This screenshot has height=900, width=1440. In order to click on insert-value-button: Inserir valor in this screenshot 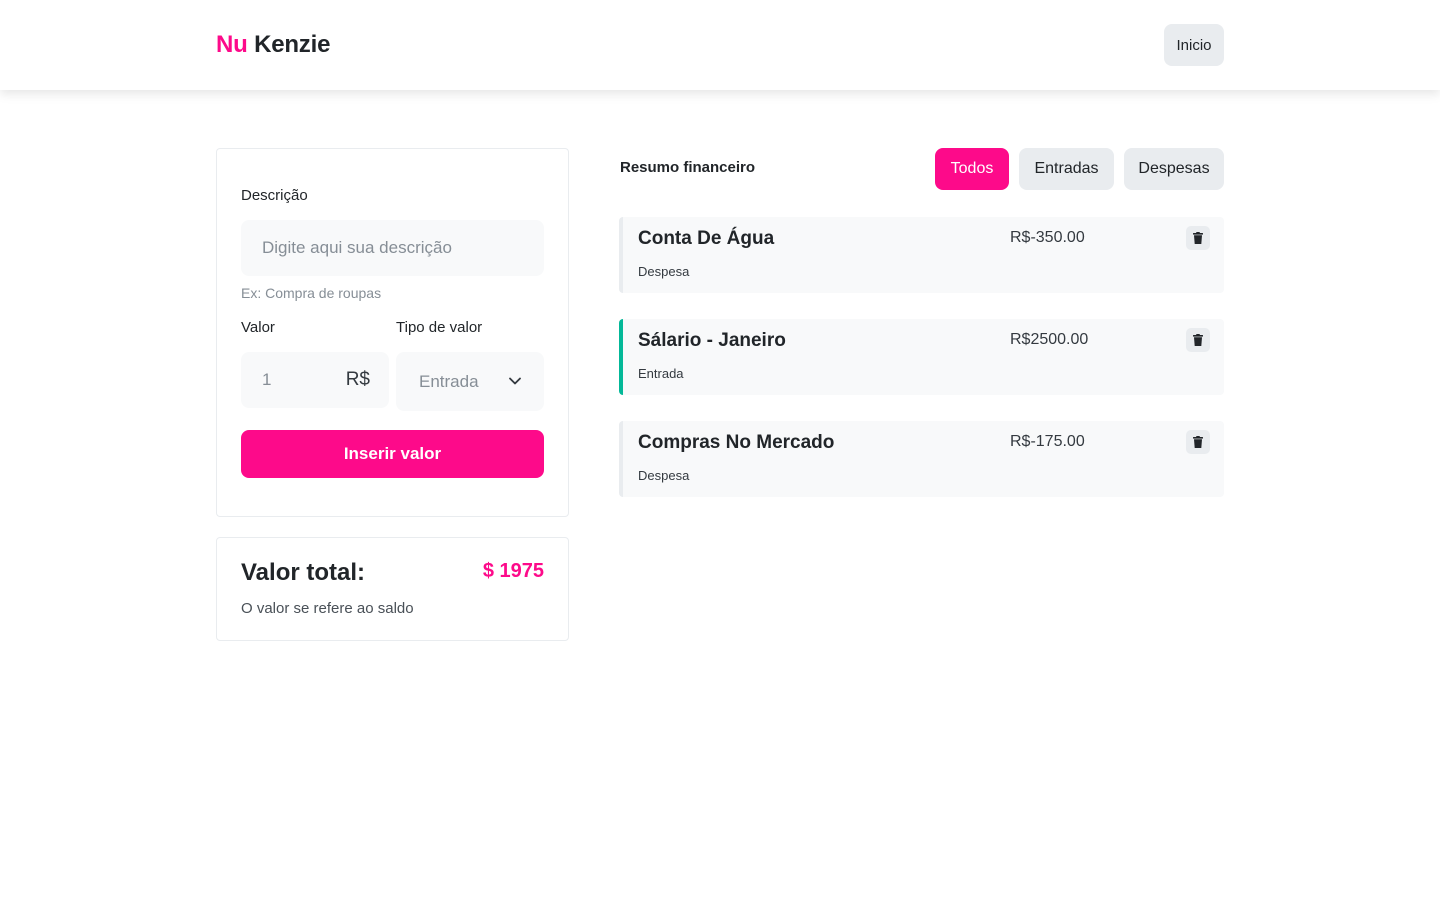, I will do `click(392, 454)`.